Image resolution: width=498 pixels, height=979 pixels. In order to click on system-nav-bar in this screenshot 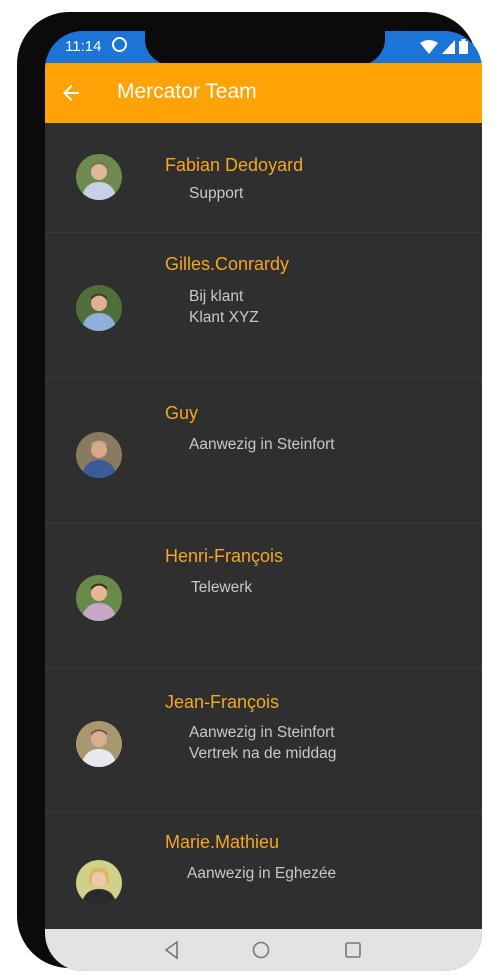, I will do `click(263, 950)`.